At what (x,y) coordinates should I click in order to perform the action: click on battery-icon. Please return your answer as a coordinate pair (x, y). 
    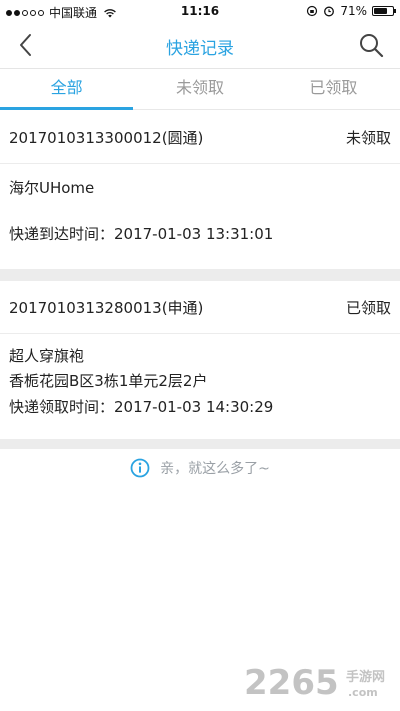
    Looking at the image, I should click on (384, 11).